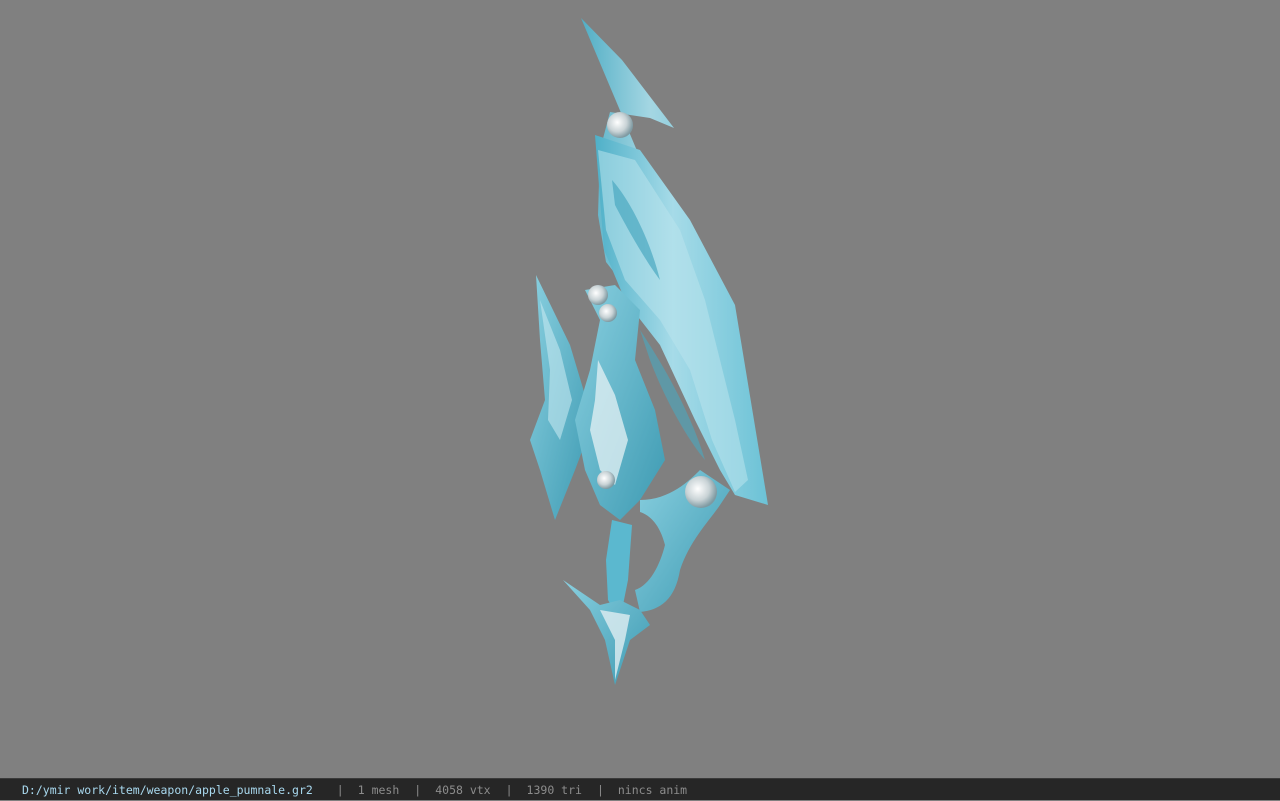 This screenshot has height=801, width=1280. What do you see at coordinates (554, 789) in the screenshot?
I see `triangle-count: 1390 tri` at bounding box center [554, 789].